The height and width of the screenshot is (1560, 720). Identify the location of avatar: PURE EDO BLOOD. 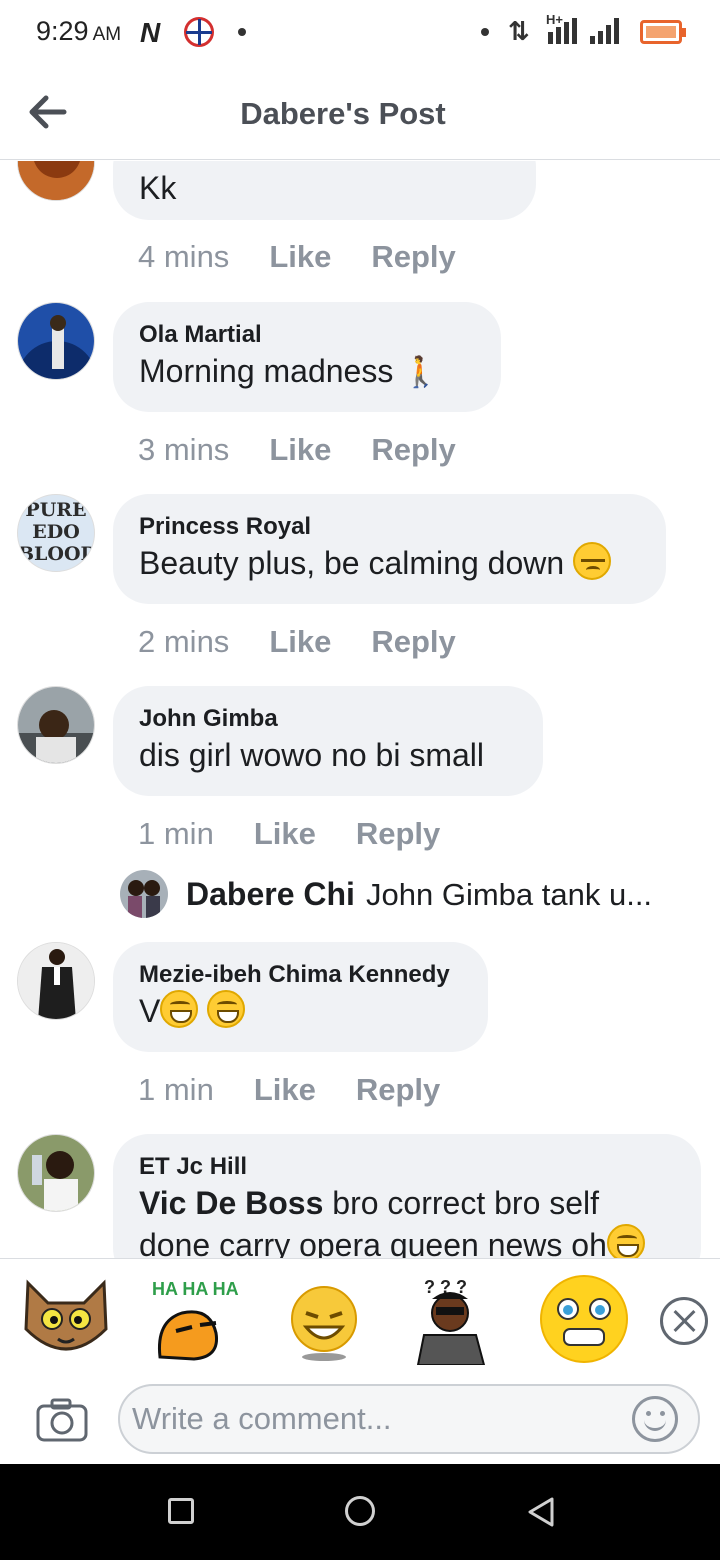
(56, 533).